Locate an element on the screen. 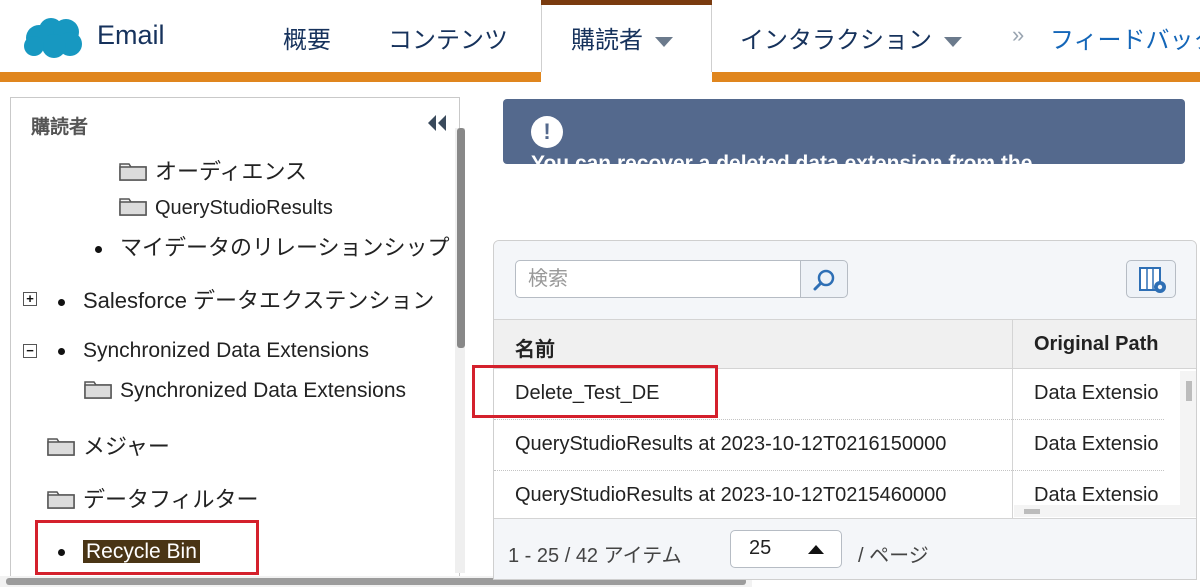 Image resolution: width=1200 pixels, height=587 pixels. column-settings-icon is located at coordinates (1152, 280).